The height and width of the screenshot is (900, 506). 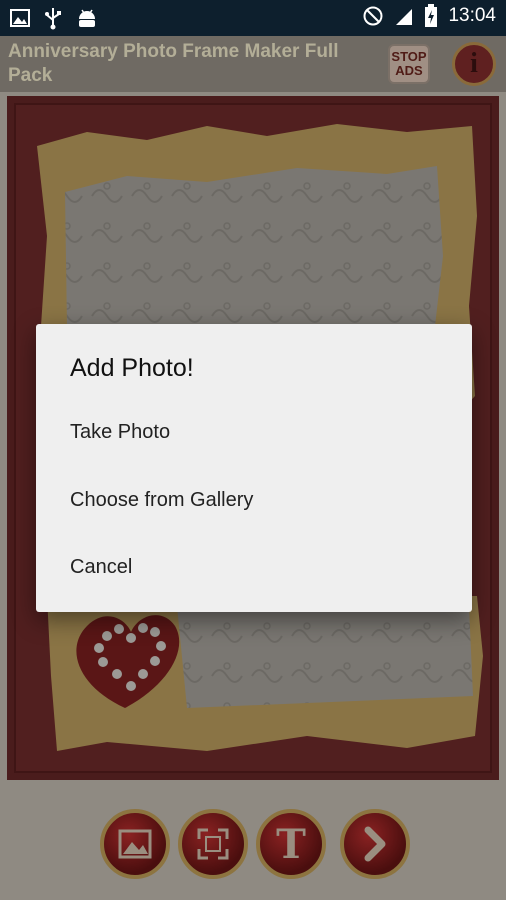 I want to click on info-icon: i, so click(x=474, y=63).